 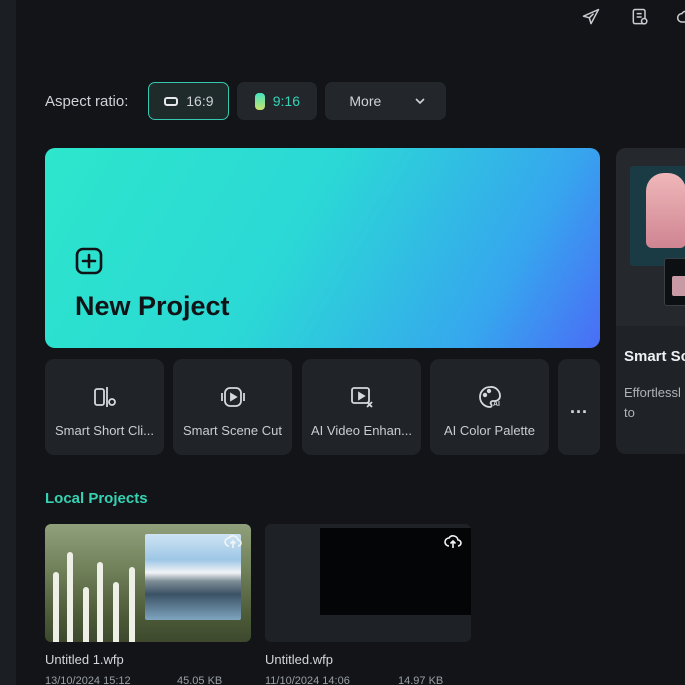 What do you see at coordinates (233, 397) in the screenshot?
I see `scene-cut-icon` at bounding box center [233, 397].